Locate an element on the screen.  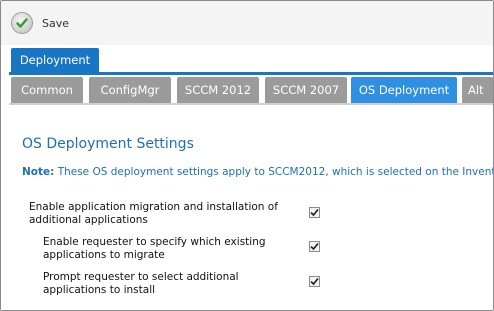
toolbar: Save is located at coordinates (247, 23).